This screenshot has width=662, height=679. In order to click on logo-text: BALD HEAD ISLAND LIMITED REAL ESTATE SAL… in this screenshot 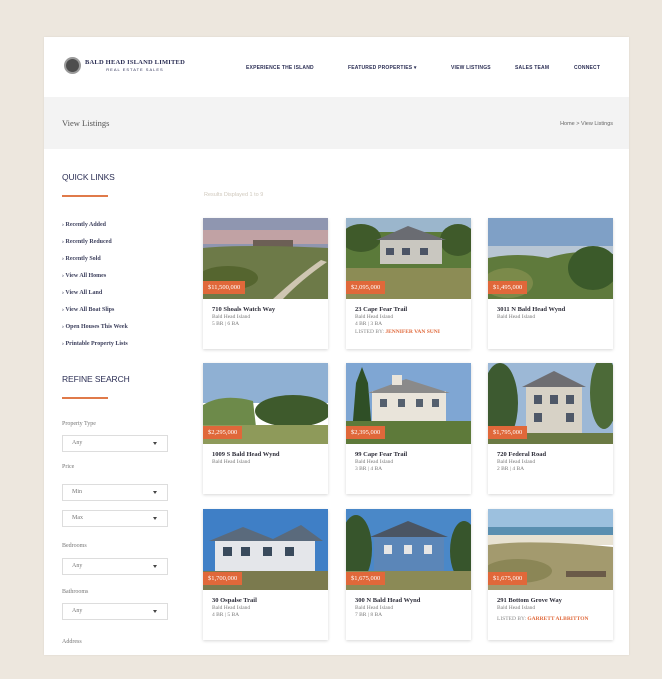, I will do `click(135, 65)`.